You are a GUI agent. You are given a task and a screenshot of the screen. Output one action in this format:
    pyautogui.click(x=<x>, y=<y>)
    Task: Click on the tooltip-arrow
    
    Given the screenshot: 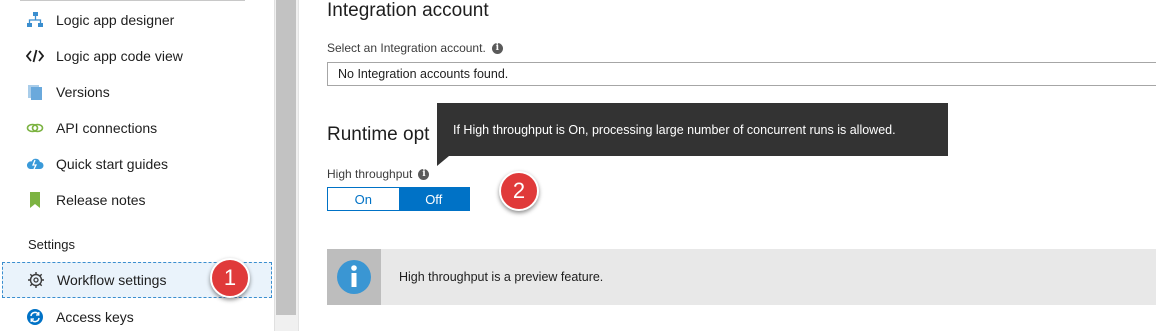 What is the action you would take?
    pyautogui.click(x=443, y=161)
    